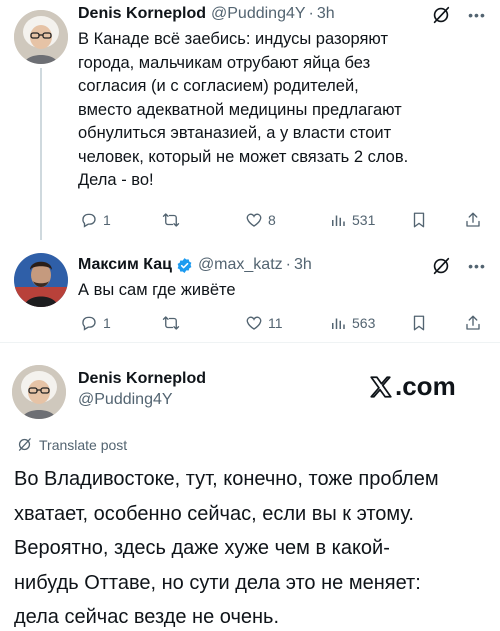  Describe the element at coordinates (425, 386) in the screenshot. I see `brand-text: .com` at that location.